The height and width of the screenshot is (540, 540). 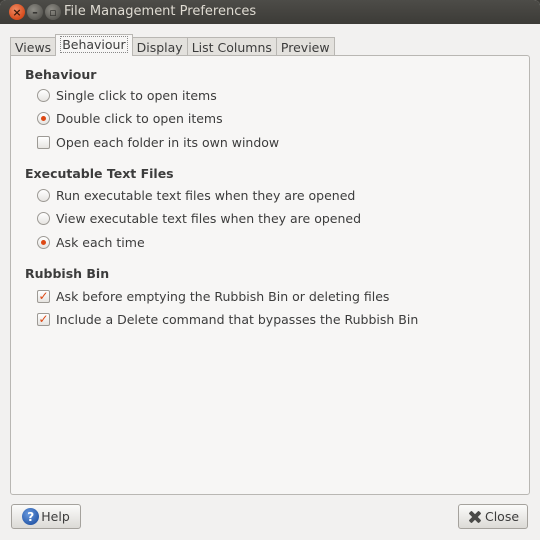 I want to click on single-click-radio, so click(x=43, y=95).